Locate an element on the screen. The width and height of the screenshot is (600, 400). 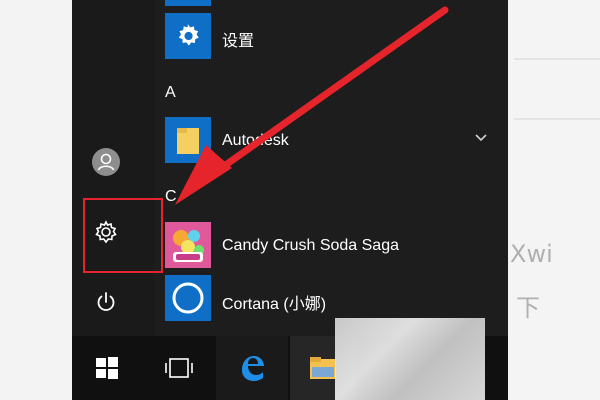
windows-start-icon is located at coordinates (107, 368).